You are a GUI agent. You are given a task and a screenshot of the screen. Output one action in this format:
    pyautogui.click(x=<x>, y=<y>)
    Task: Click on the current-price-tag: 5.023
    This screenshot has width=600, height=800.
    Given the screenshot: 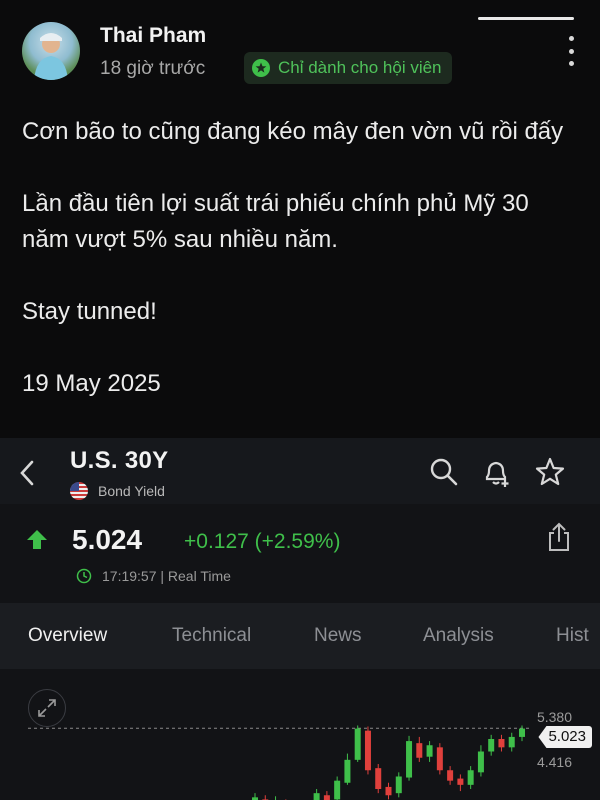 What is the action you would take?
    pyautogui.click(x=565, y=737)
    